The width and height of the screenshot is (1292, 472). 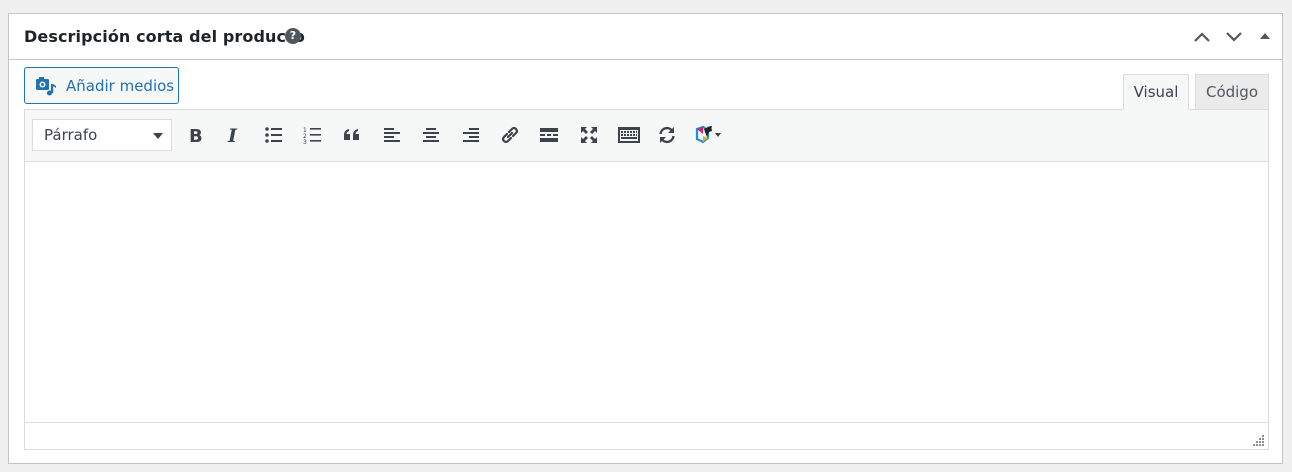 What do you see at coordinates (71, 135) in the screenshot?
I see `format-select-value: Párrafo` at bounding box center [71, 135].